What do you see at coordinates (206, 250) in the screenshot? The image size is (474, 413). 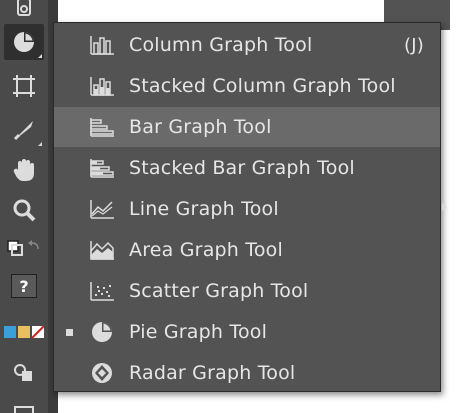 I see `menu-item-label: Area Graph Tool` at bounding box center [206, 250].